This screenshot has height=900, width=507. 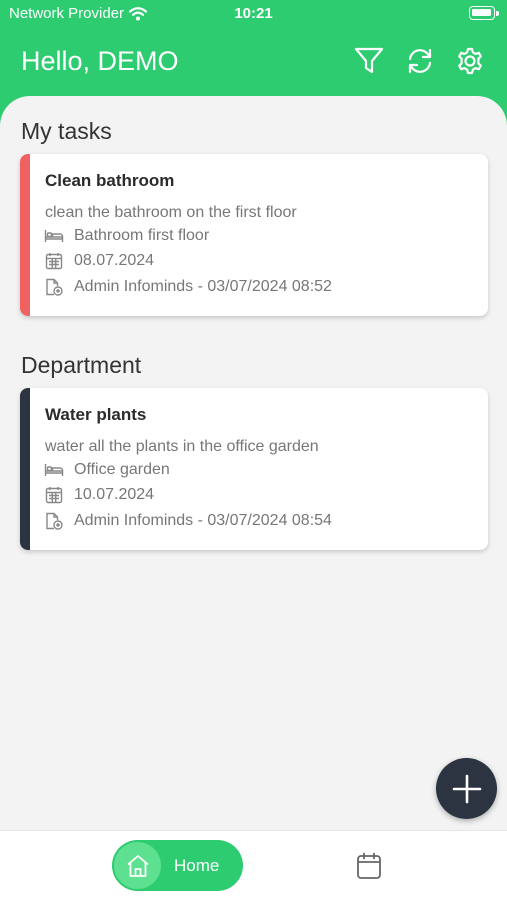 What do you see at coordinates (114, 494) in the screenshot?
I see `task-date: 10.07.2024` at bounding box center [114, 494].